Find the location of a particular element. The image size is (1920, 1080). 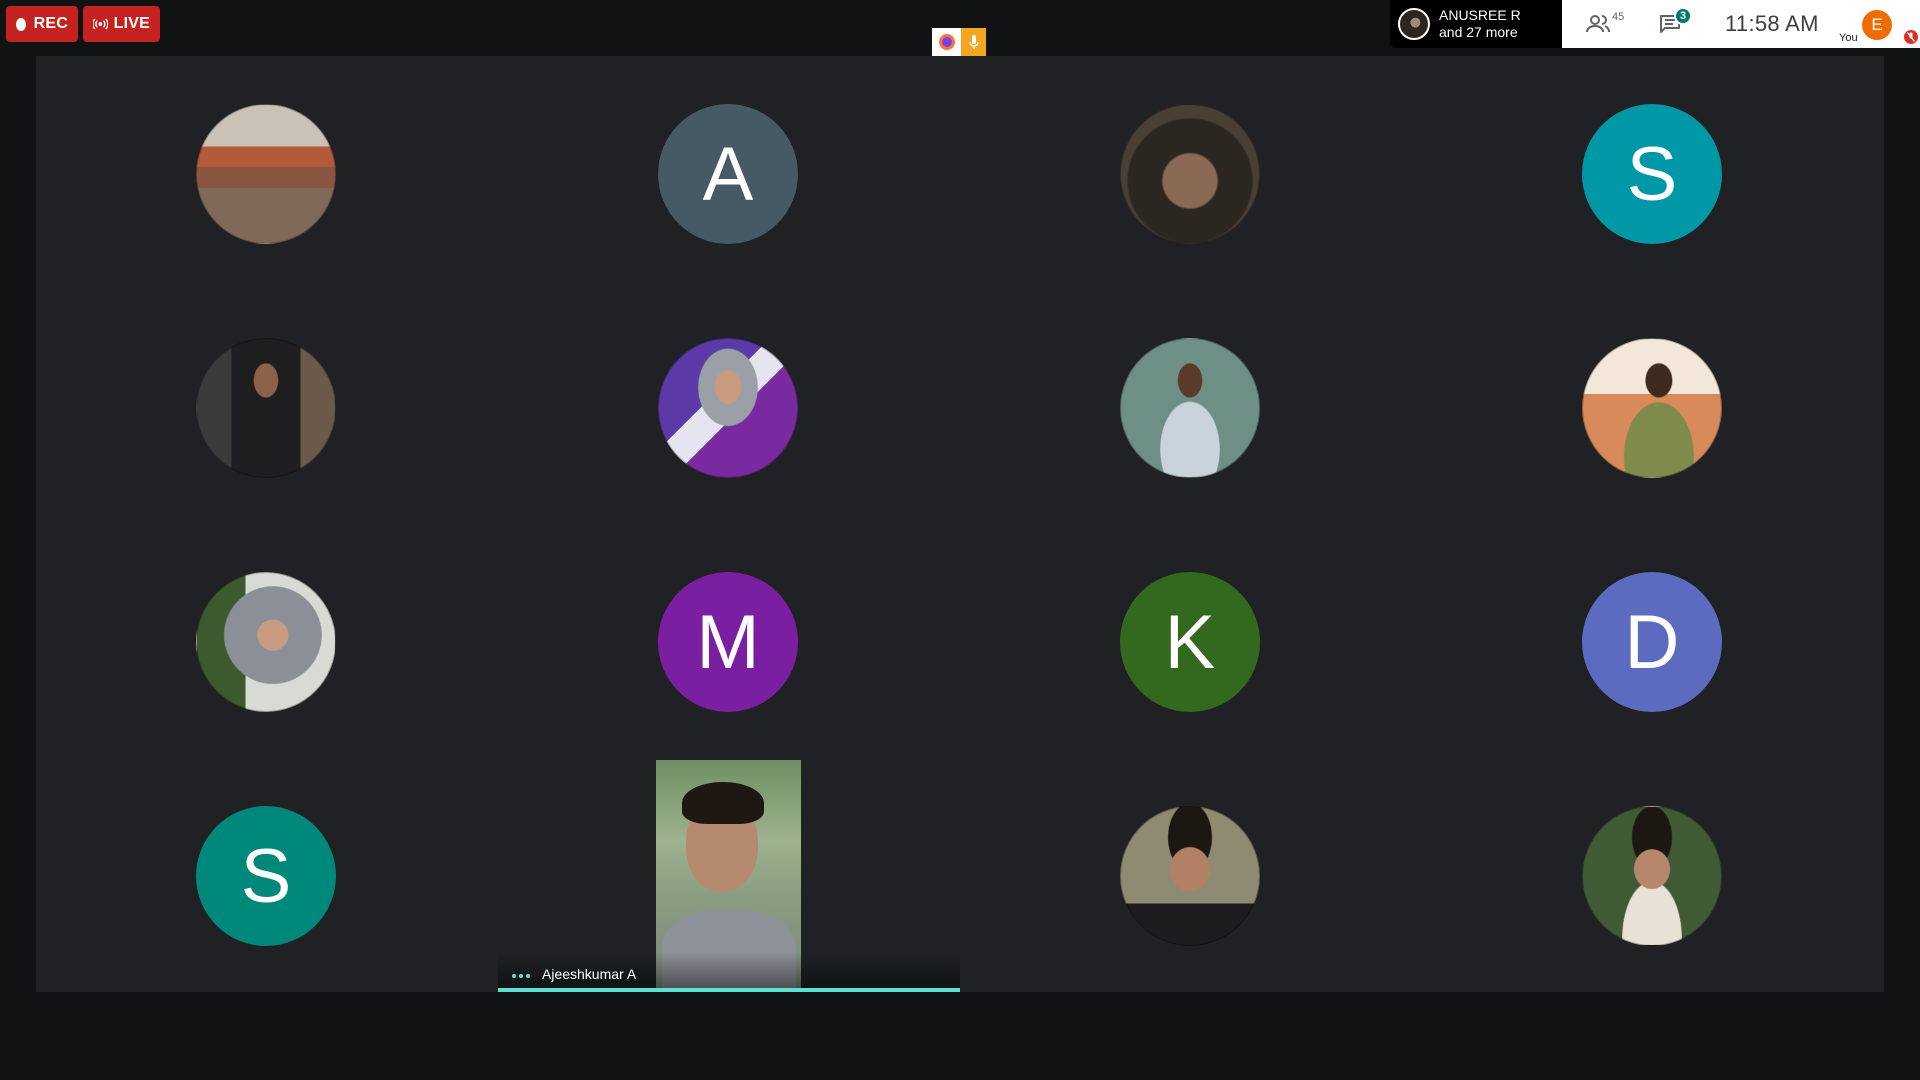

microphone-icon is located at coordinates (973, 42).